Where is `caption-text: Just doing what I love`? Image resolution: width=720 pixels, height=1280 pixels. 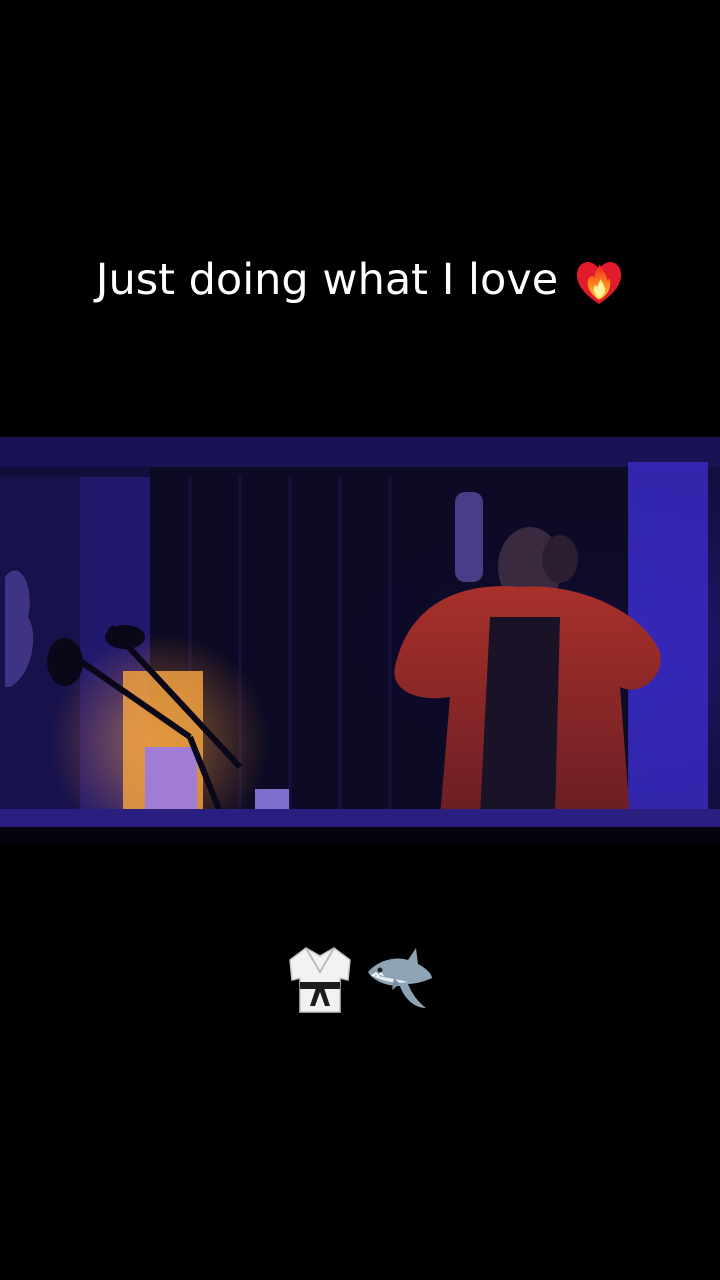 caption-text: Just doing what I love is located at coordinates (327, 280).